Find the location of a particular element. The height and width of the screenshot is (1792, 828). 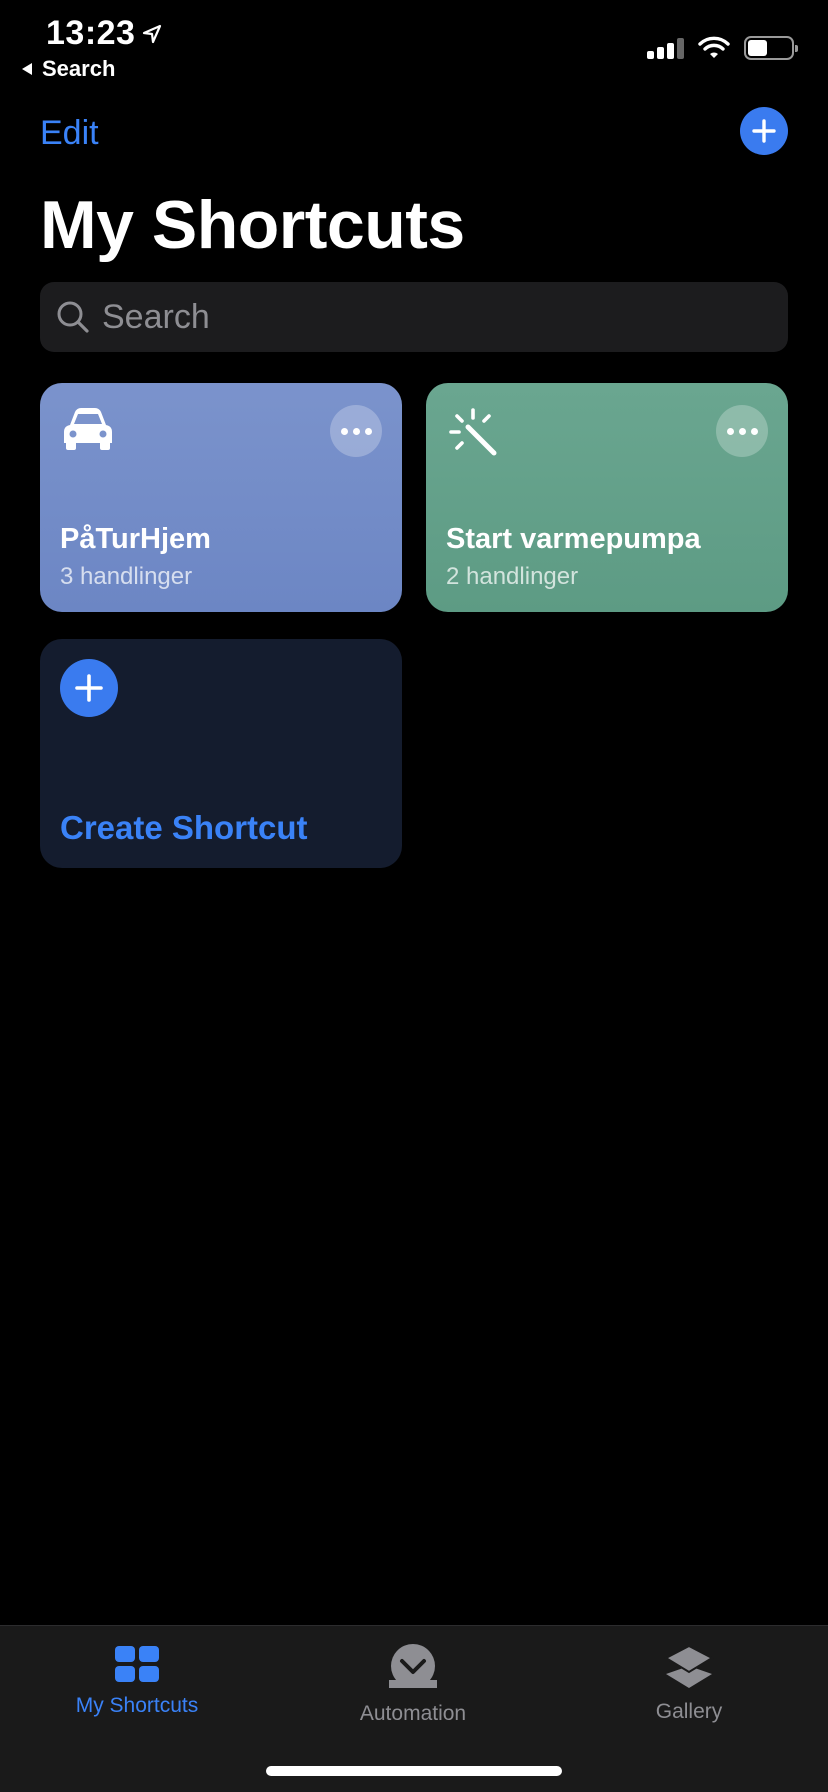

create-plus-button is located at coordinates (89, 688).